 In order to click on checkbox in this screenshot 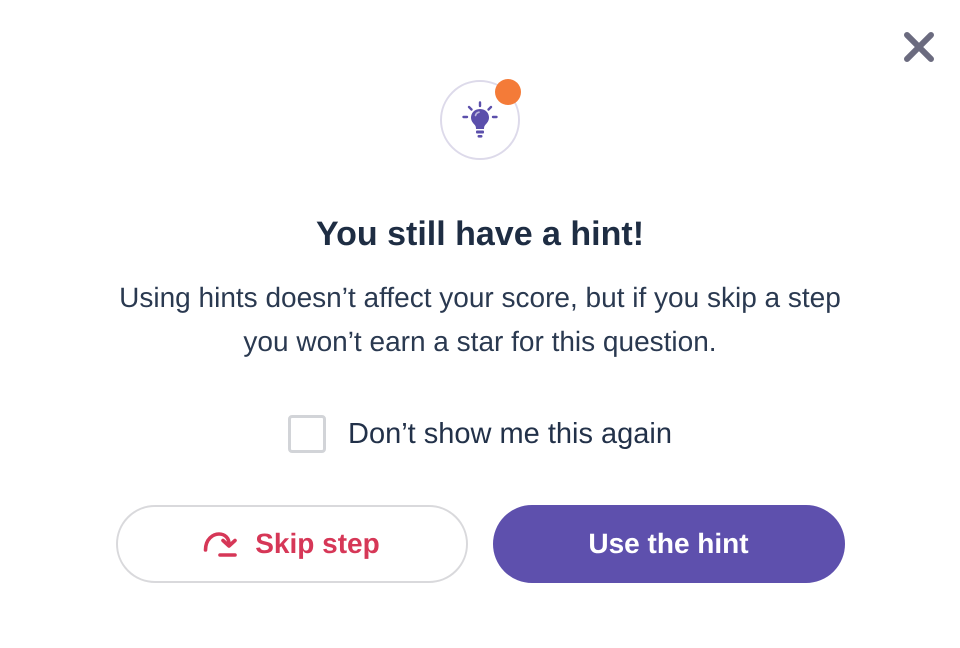, I will do `click(307, 434)`.